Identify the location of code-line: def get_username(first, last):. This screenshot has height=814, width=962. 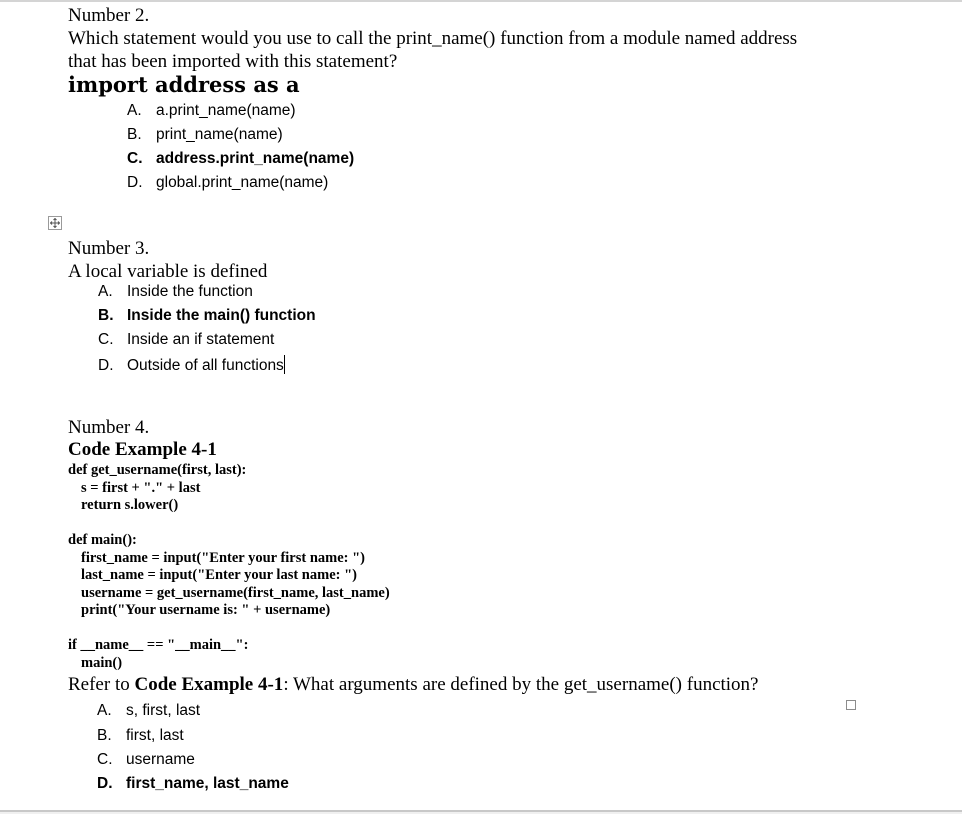
(157, 470).